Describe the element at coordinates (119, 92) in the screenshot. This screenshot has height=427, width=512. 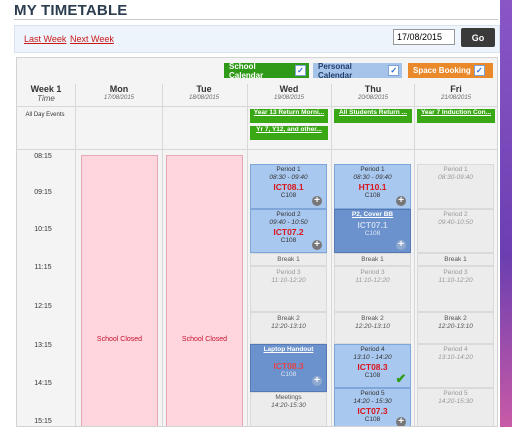
I see `day-header-mon: Mon 17/08/2015` at that location.